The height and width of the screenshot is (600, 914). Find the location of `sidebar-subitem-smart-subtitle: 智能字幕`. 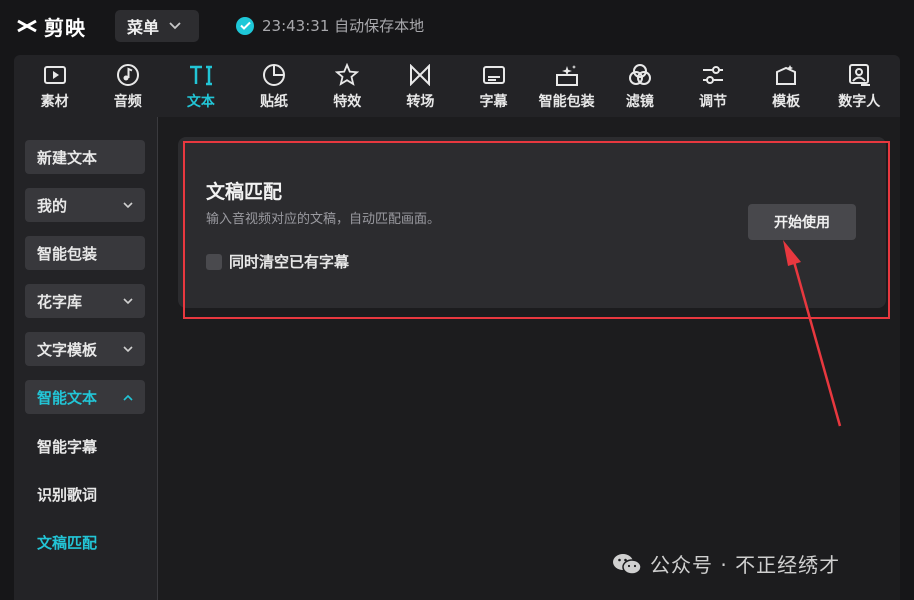

sidebar-subitem-smart-subtitle: 智能字幕 is located at coordinates (67, 446).